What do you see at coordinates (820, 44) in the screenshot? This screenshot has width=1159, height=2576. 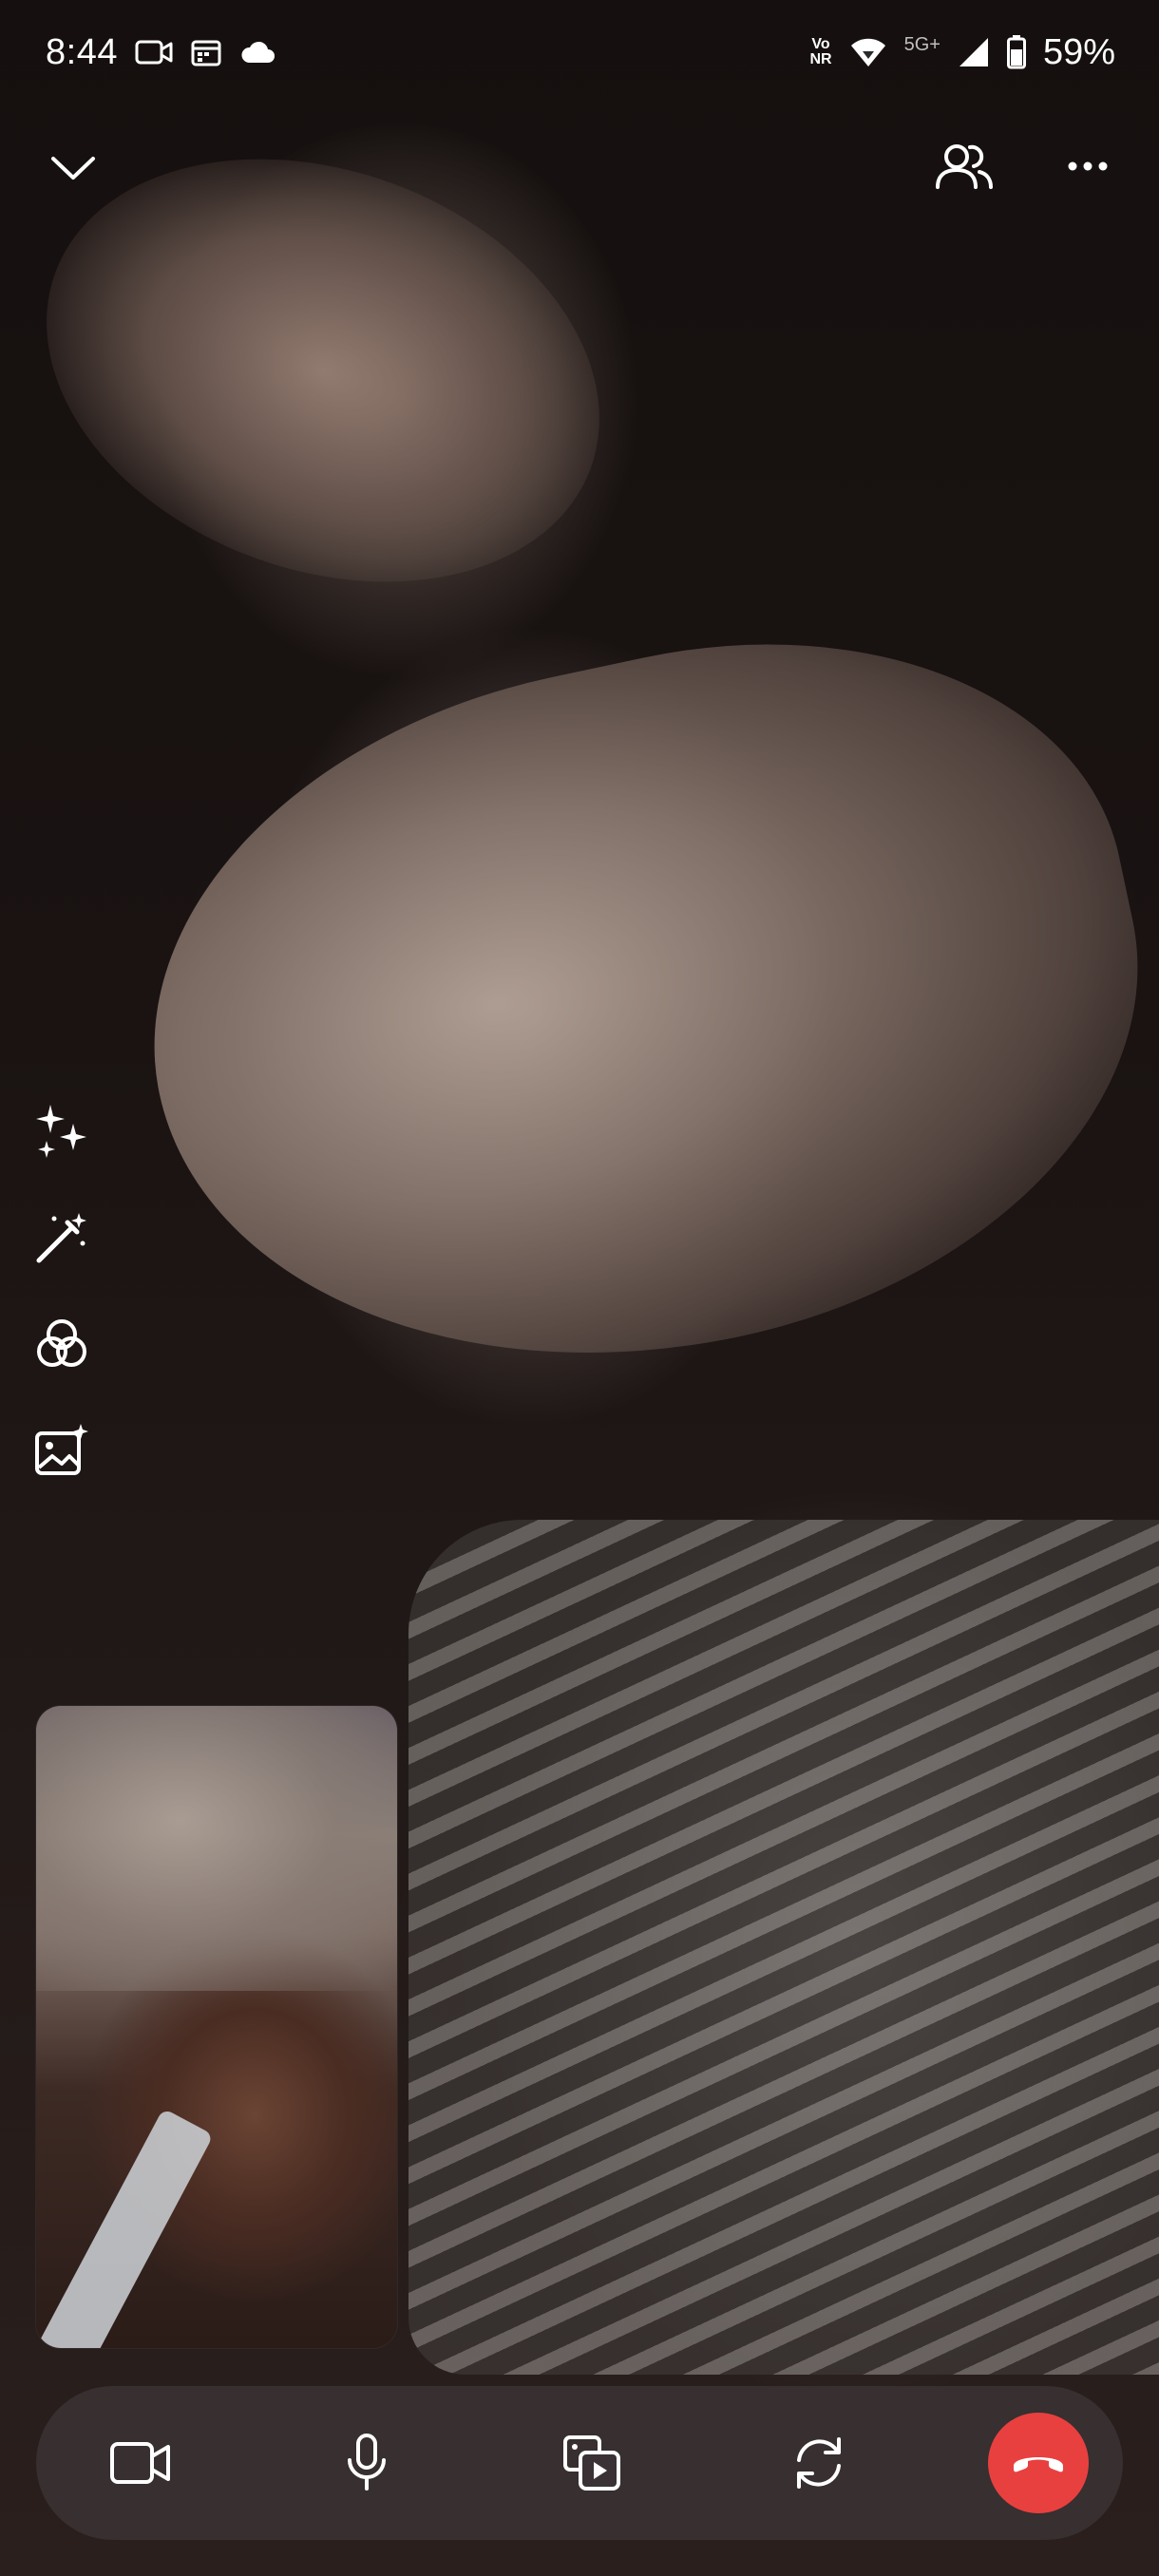 I see `volte-top-label: Vo` at bounding box center [820, 44].